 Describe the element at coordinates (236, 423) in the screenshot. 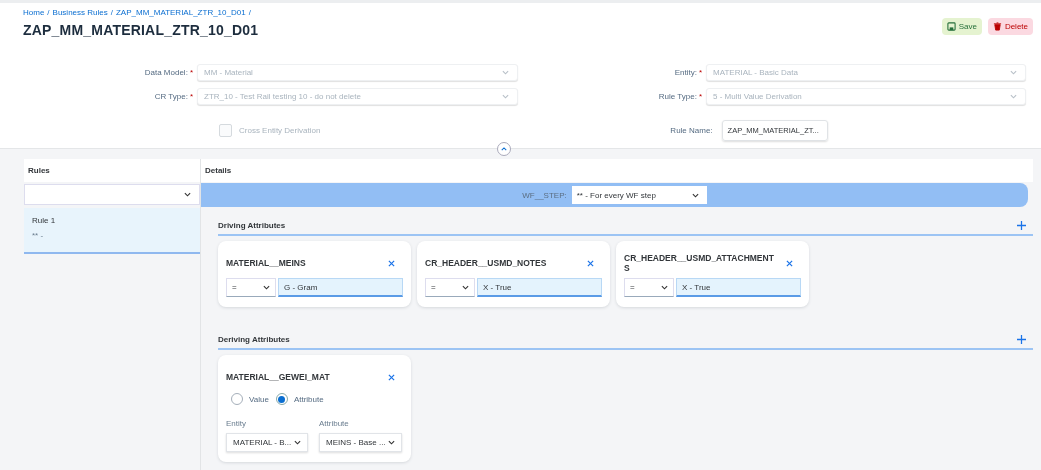

I see `field-label: Entity` at that location.